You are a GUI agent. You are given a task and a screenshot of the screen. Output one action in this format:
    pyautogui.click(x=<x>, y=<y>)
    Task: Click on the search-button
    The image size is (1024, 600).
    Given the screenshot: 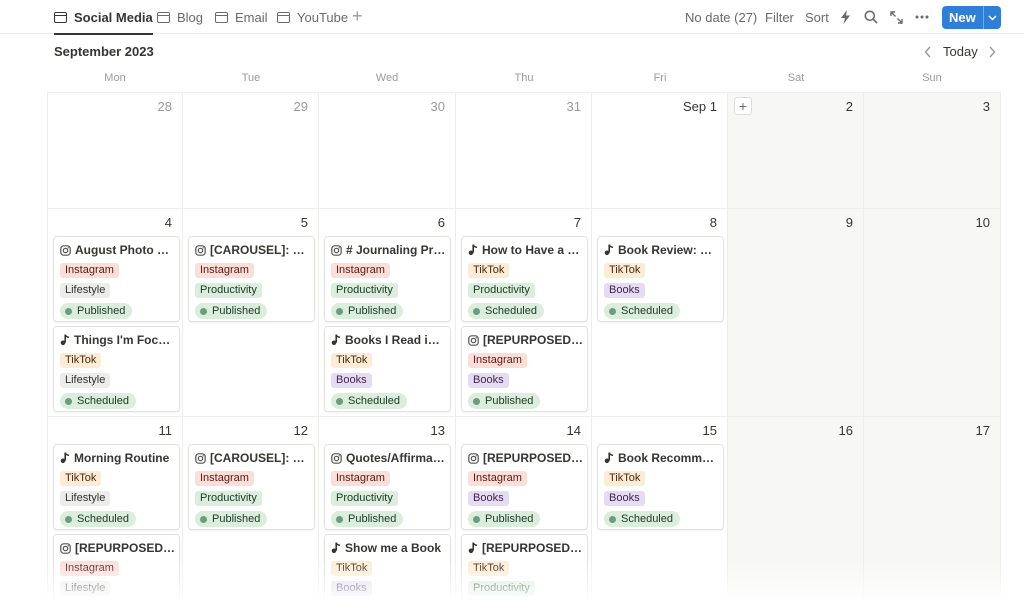 What is the action you would take?
    pyautogui.click(x=871, y=17)
    